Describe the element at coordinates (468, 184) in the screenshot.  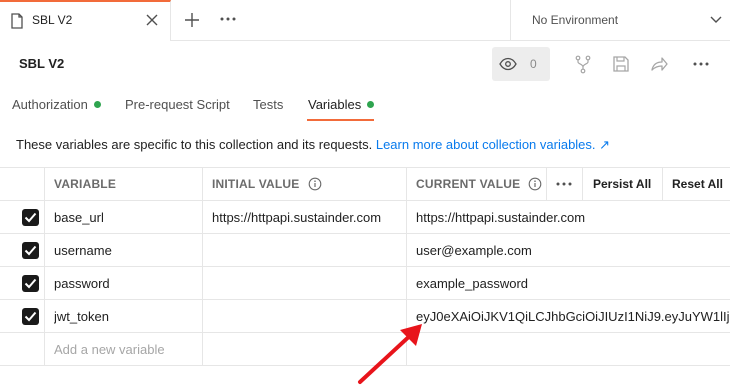
I see `column-current-label: CURRENT VALUE` at that location.